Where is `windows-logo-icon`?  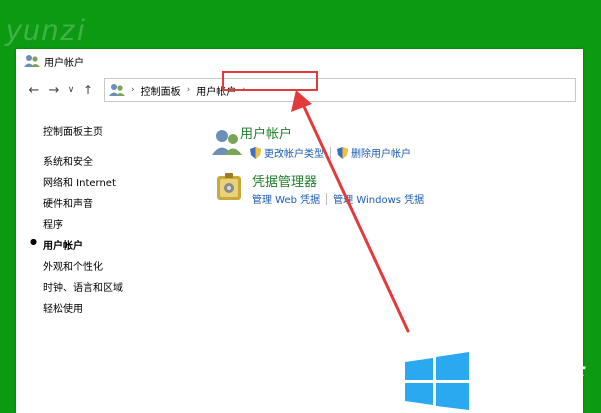
windows-logo-icon is located at coordinates (437, 381).